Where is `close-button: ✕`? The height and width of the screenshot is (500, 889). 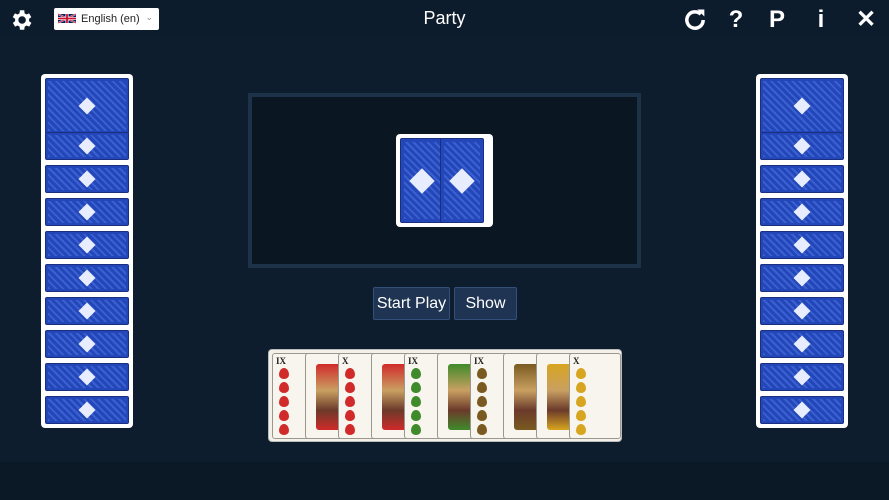 close-button: ✕ is located at coordinates (866, 20).